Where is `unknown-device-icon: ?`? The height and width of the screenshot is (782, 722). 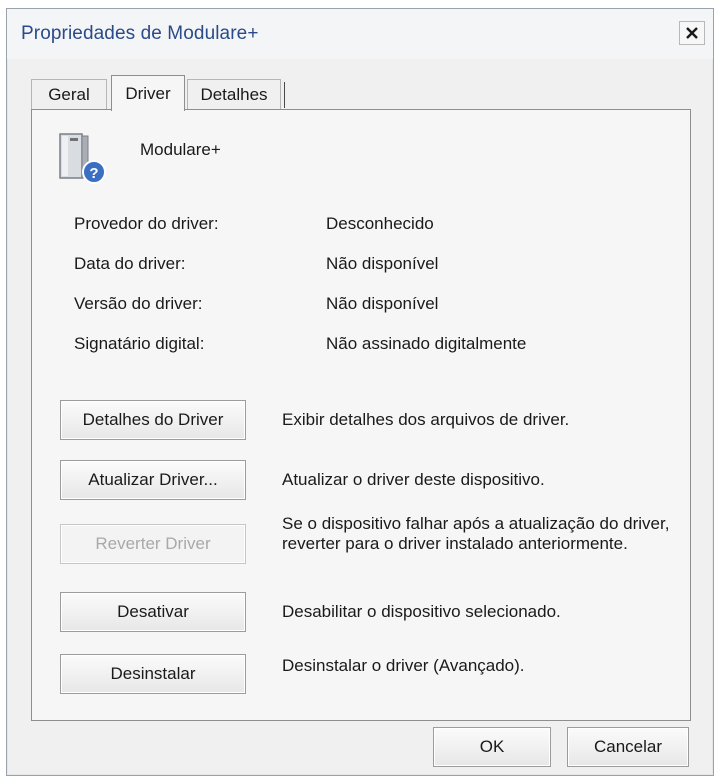
unknown-device-icon: ? is located at coordinates (82, 158).